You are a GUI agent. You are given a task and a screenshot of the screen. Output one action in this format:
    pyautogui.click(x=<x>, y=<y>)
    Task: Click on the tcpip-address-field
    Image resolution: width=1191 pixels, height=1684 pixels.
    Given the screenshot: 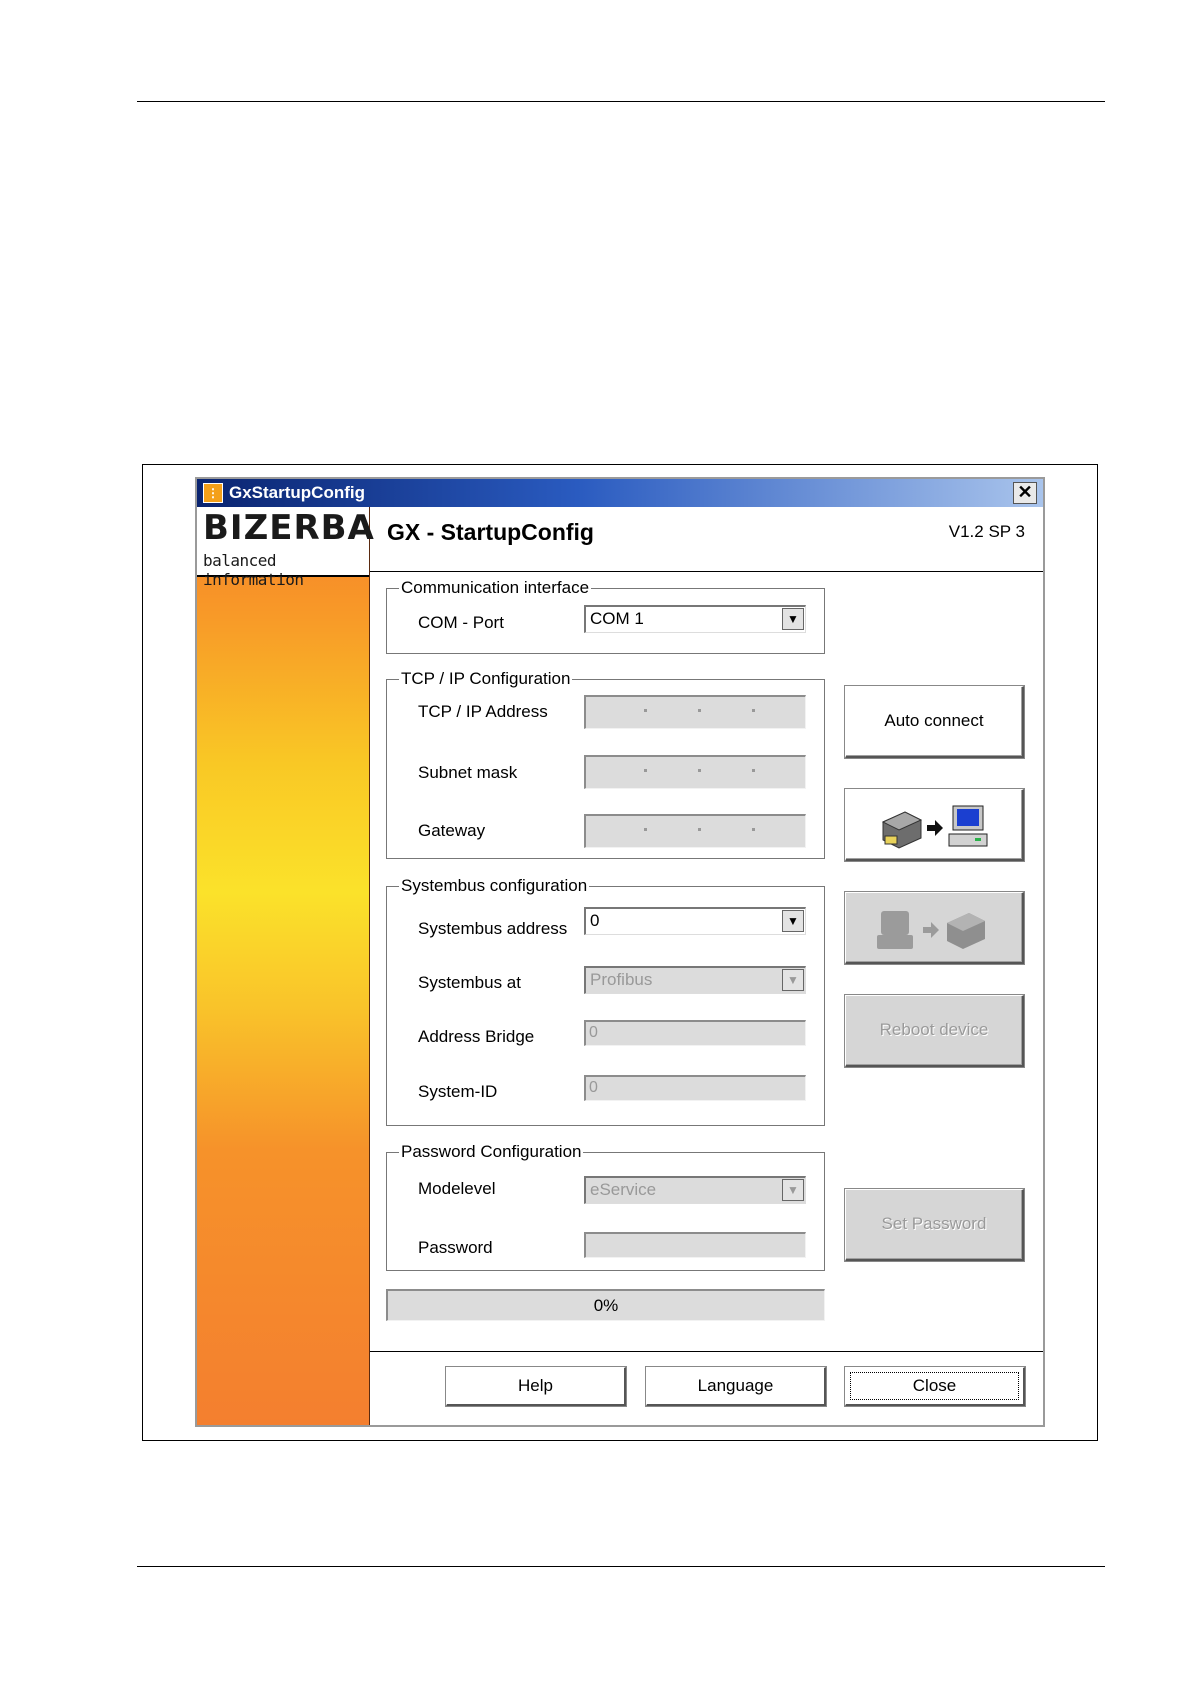 What is the action you would take?
    pyautogui.click(x=695, y=712)
    